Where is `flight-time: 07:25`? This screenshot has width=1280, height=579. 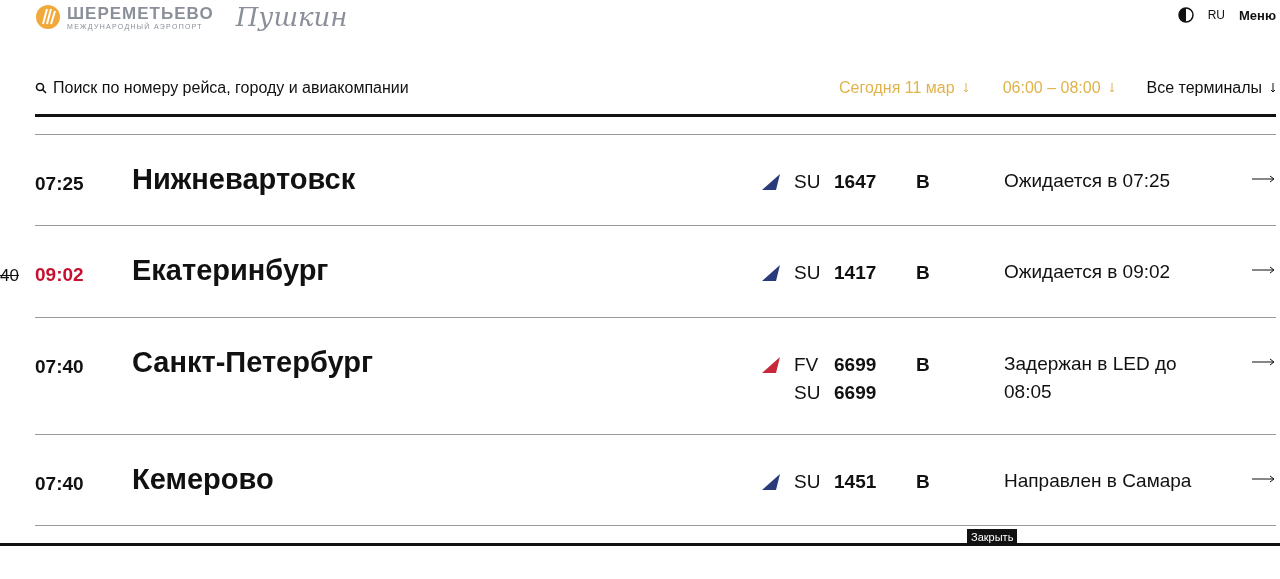 flight-time: 07:25 is located at coordinates (60, 184).